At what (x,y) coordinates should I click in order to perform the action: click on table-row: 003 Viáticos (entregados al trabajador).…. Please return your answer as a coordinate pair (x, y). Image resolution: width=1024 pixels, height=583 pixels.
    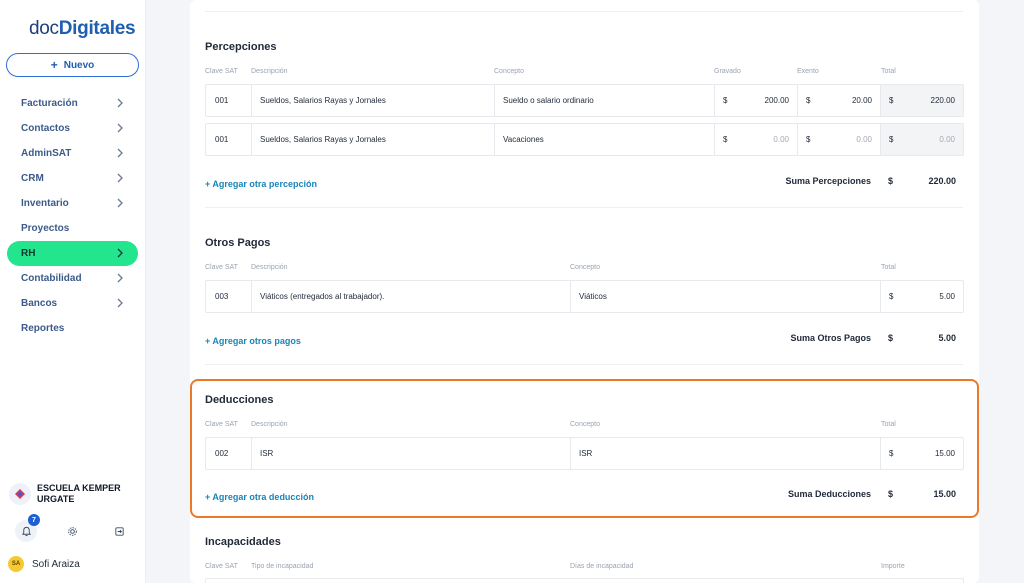
    Looking at the image, I should click on (584, 296).